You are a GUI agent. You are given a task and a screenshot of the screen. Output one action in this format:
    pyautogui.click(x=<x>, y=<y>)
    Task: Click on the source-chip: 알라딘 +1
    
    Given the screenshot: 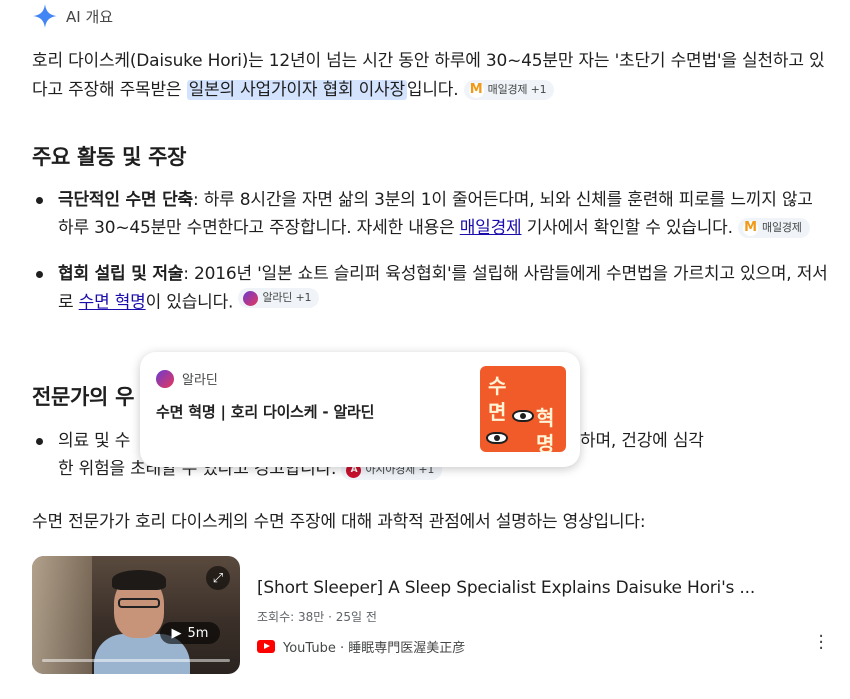 What is the action you would take?
    pyautogui.click(x=279, y=298)
    